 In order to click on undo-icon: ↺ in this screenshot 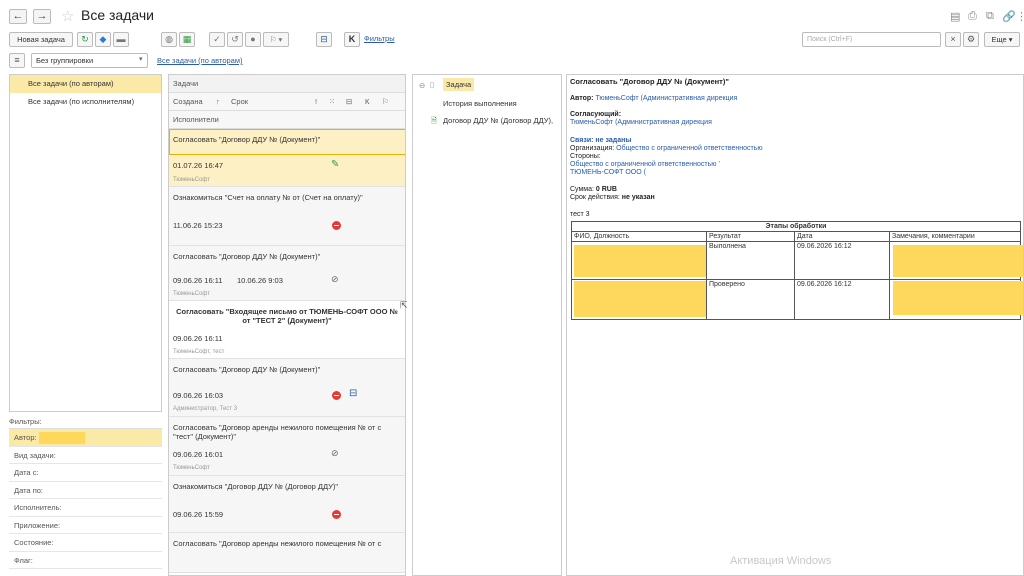, I will do `click(235, 39)`.